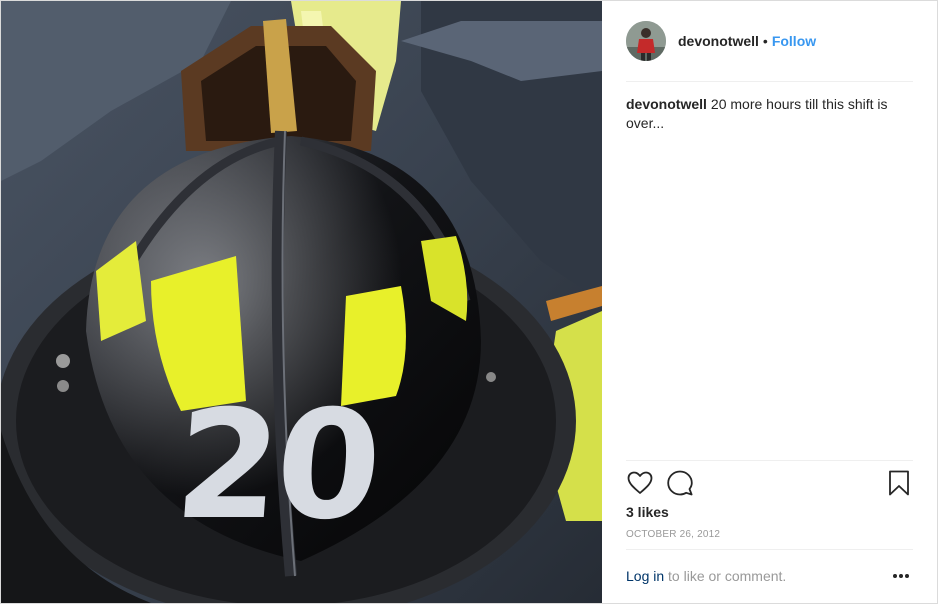 The width and height of the screenshot is (938, 604). I want to click on more-options-icon, so click(901, 576).